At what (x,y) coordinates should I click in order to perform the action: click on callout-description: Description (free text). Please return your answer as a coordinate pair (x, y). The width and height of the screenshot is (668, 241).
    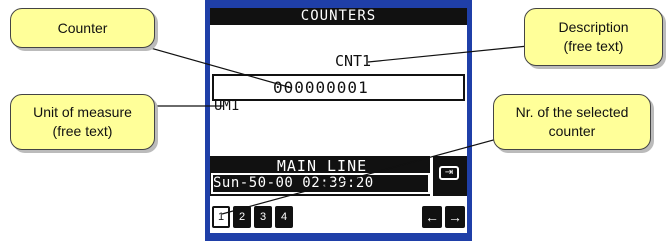
    Looking at the image, I should click on (593, 37).